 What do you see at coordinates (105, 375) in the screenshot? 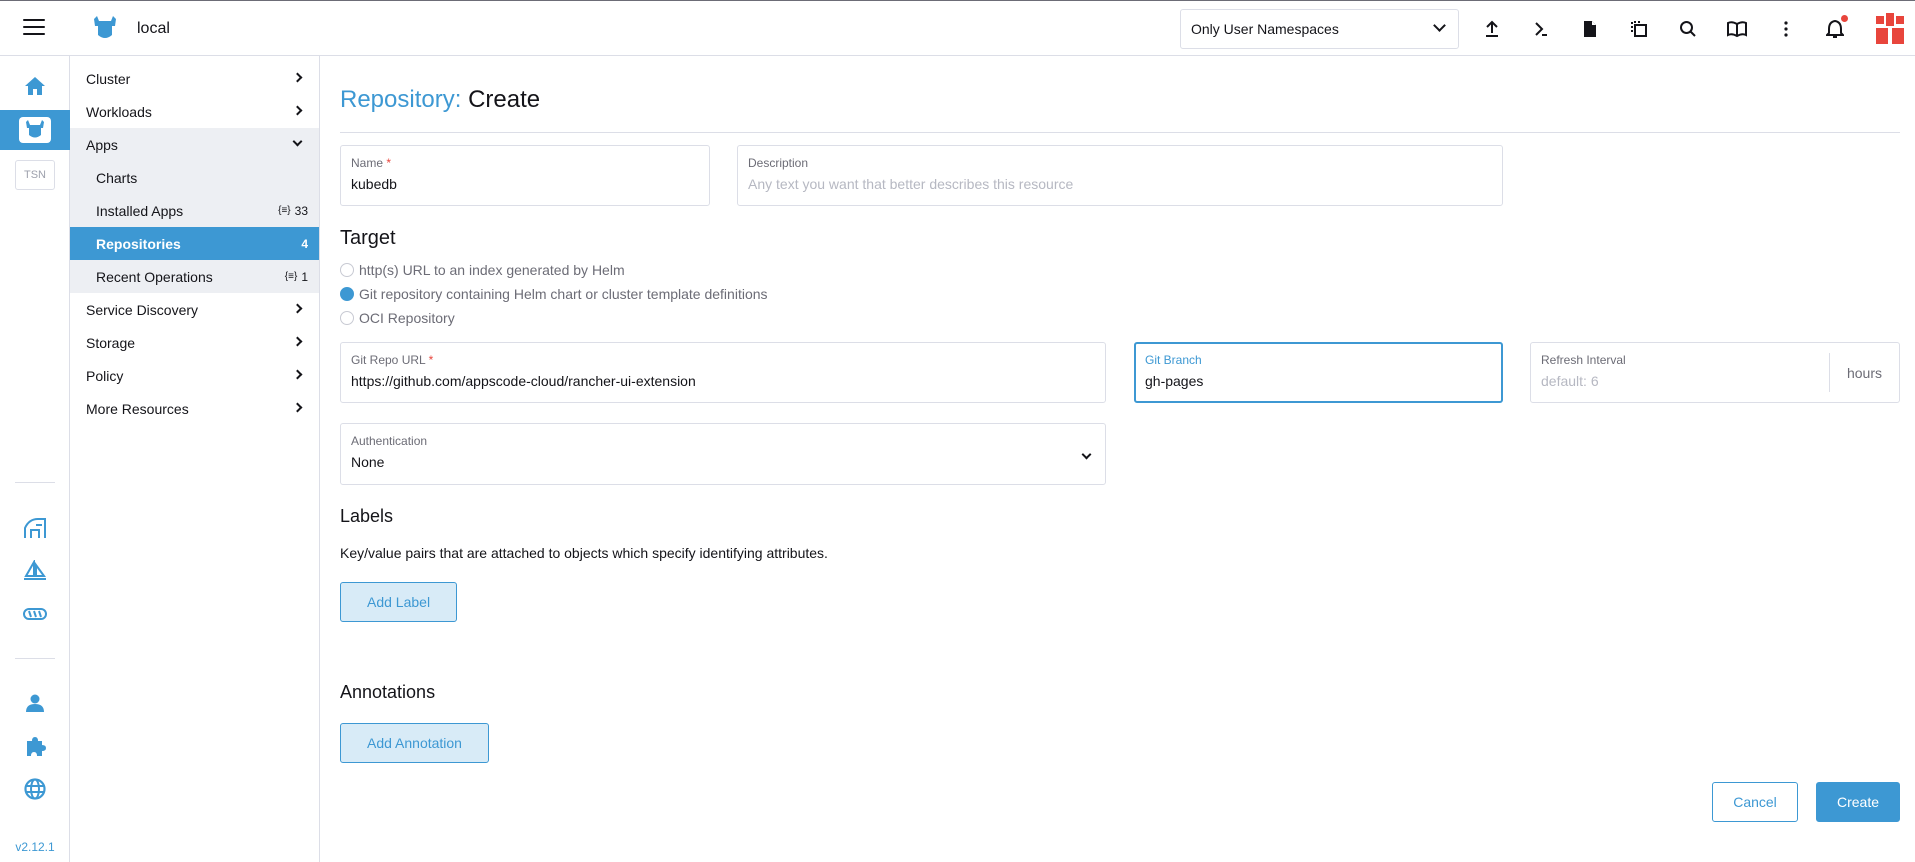
I see `nav-group-label: Policy` at bounding box center [105, 375].